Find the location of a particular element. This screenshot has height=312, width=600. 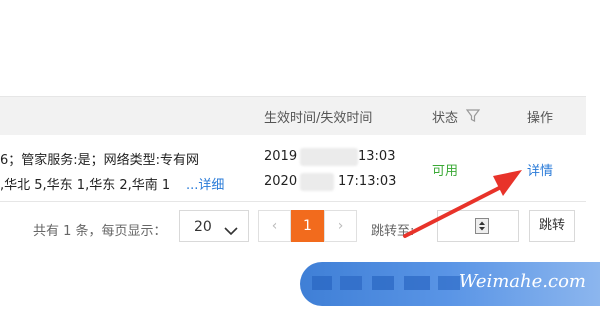

filter-icon is located at coordinates (473, 117).